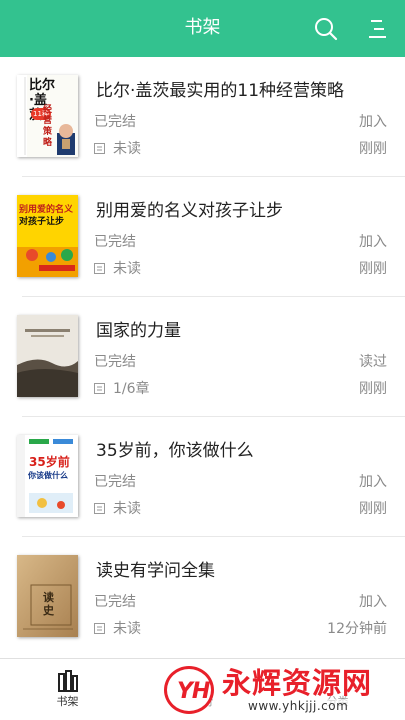  What do you see at coordinates (202, 701) in the screenshot?
I see `tab-label: 排行` at bounding box center [202, 701].